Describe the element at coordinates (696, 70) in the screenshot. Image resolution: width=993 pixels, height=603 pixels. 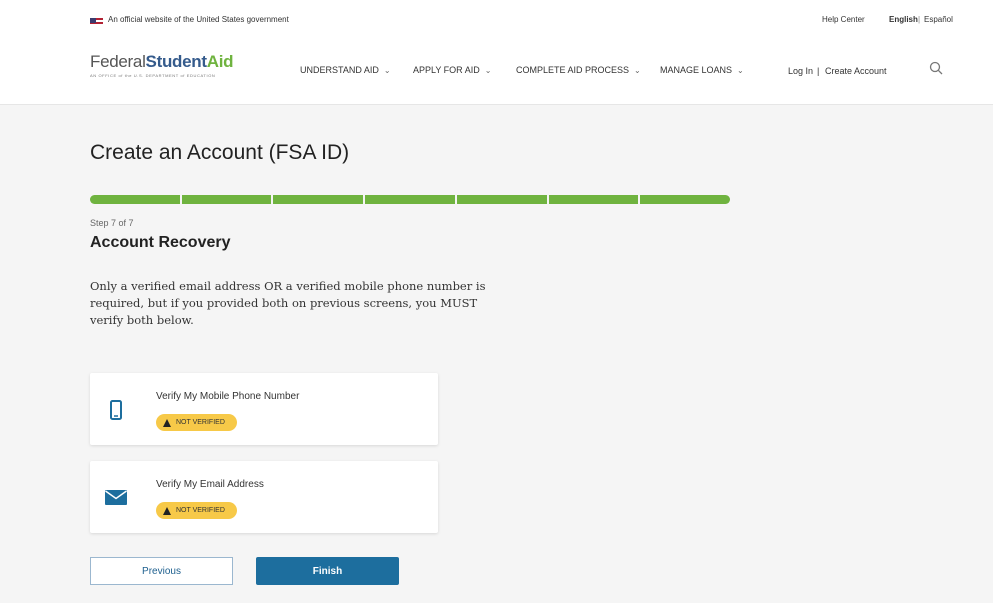
I see `nav-label: MANAGE LOANS` at that location.